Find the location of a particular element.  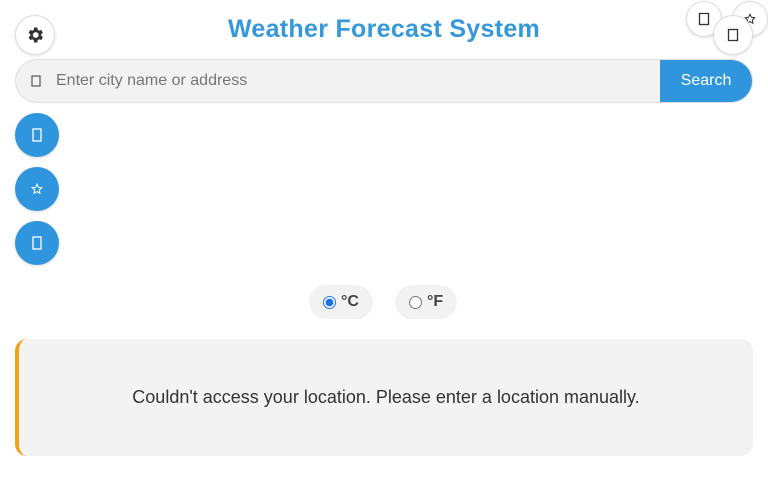

celsius-radio is located at coordinates (329, 302).